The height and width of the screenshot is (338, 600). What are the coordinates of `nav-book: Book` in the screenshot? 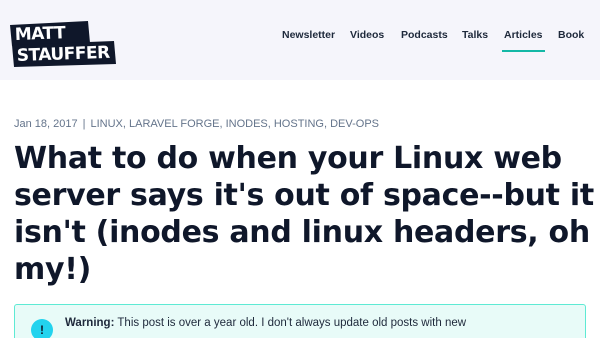 It's located at (571, 35).